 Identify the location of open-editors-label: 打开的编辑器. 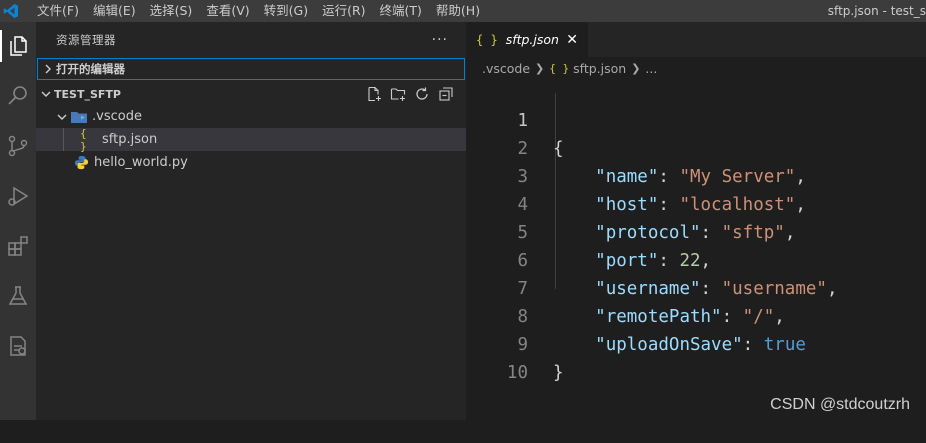
(90, 69).